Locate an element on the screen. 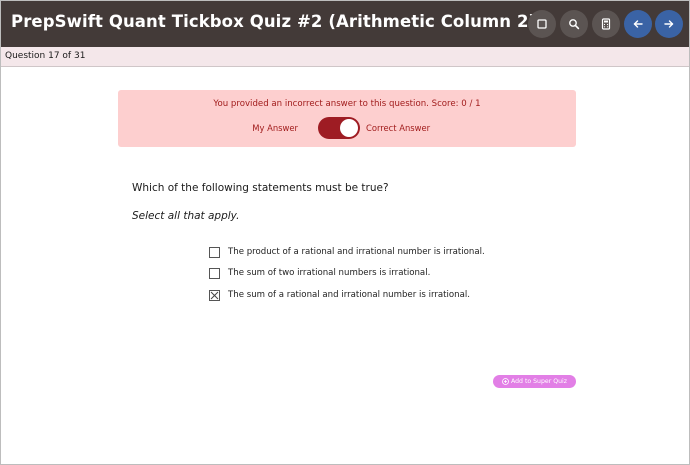 Image resolution: width=690 pixels, height=465 pixels. correct-answer-label: Correct Answer is located at coordinates (398, 128).